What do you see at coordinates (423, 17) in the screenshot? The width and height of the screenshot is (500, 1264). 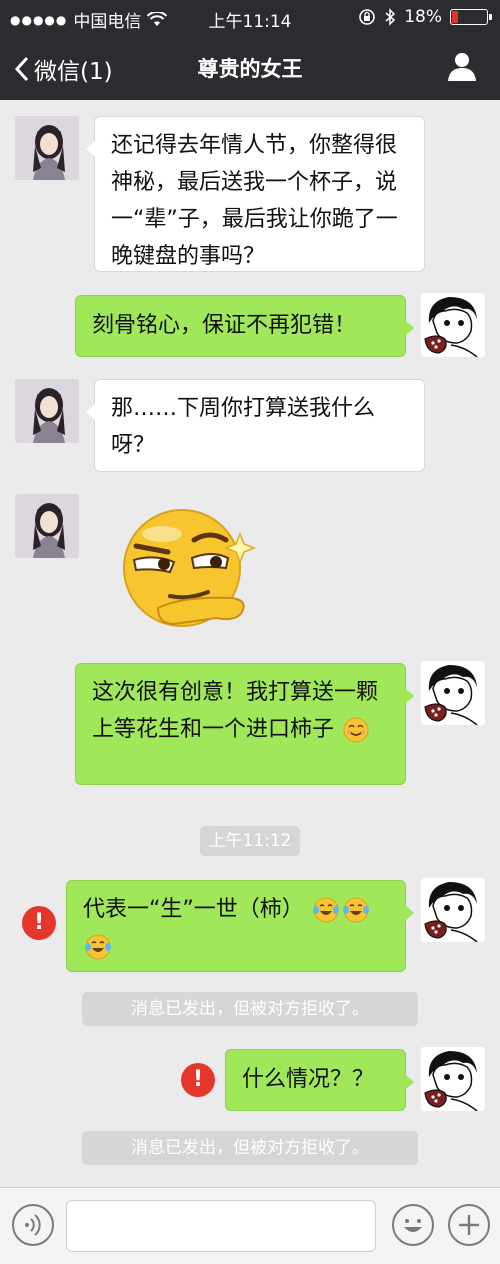 I see `battery-percent: 18%` at bounding box center [423, 17].